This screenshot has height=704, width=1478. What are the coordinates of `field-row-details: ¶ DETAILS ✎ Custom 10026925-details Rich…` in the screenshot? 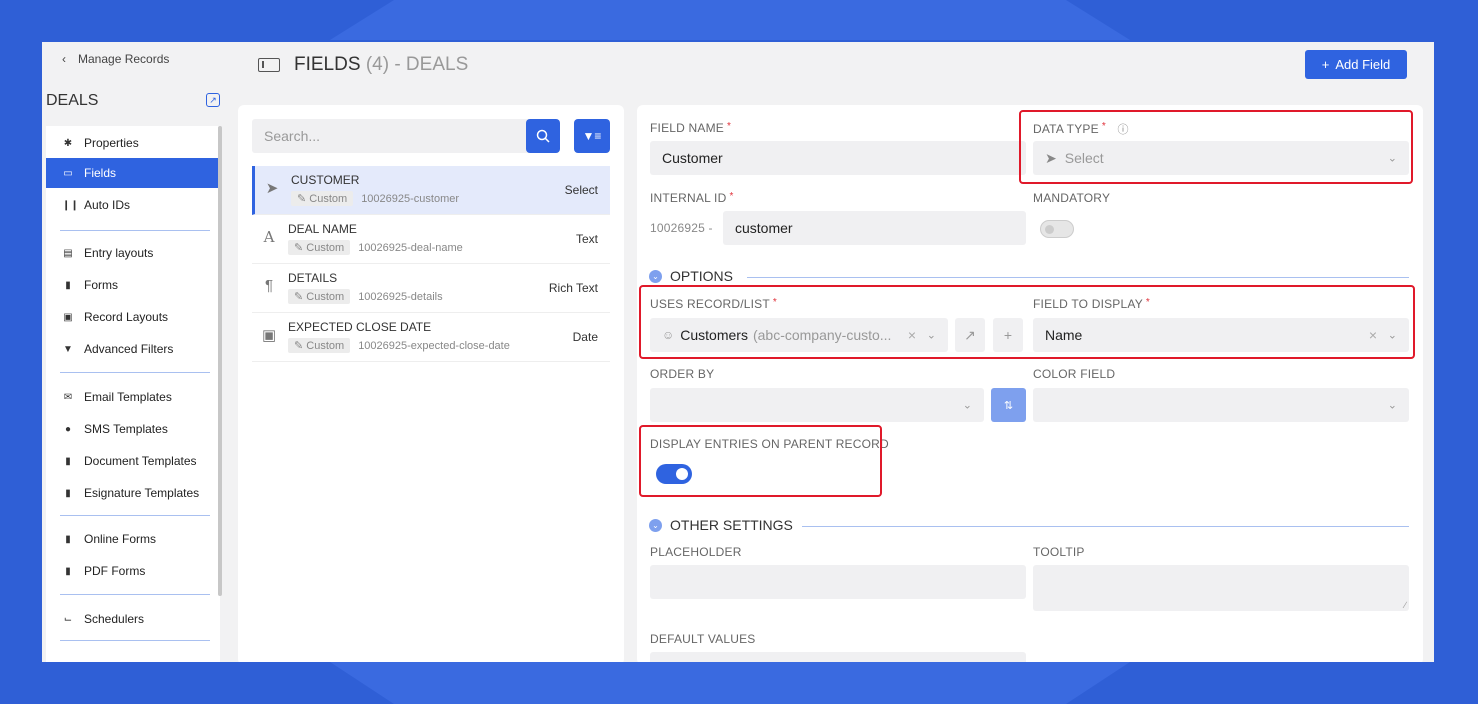 It's located at (431, 288).